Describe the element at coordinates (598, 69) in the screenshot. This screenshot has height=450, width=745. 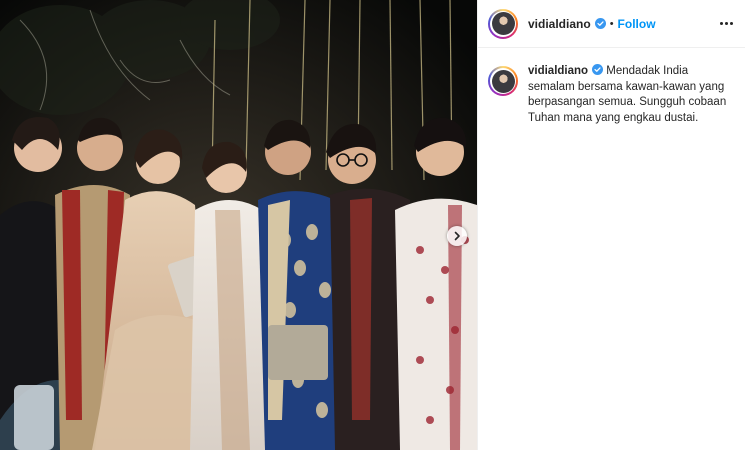
I see `caption-verified-badge-icon` at that location.